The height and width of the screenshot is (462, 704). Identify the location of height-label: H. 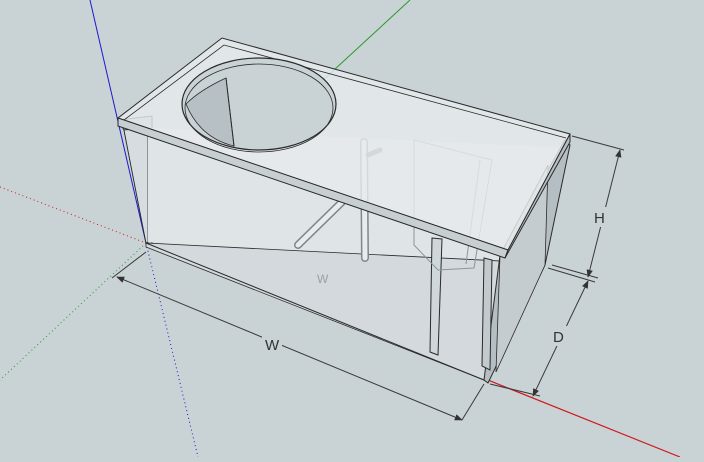
(599, 218).